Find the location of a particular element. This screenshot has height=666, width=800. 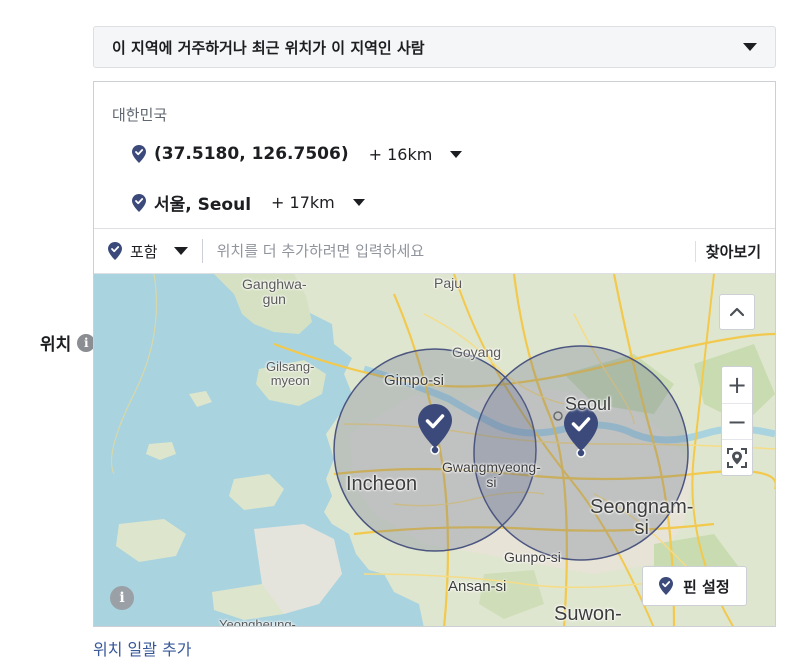

divider is located at coordinates (202, 251).